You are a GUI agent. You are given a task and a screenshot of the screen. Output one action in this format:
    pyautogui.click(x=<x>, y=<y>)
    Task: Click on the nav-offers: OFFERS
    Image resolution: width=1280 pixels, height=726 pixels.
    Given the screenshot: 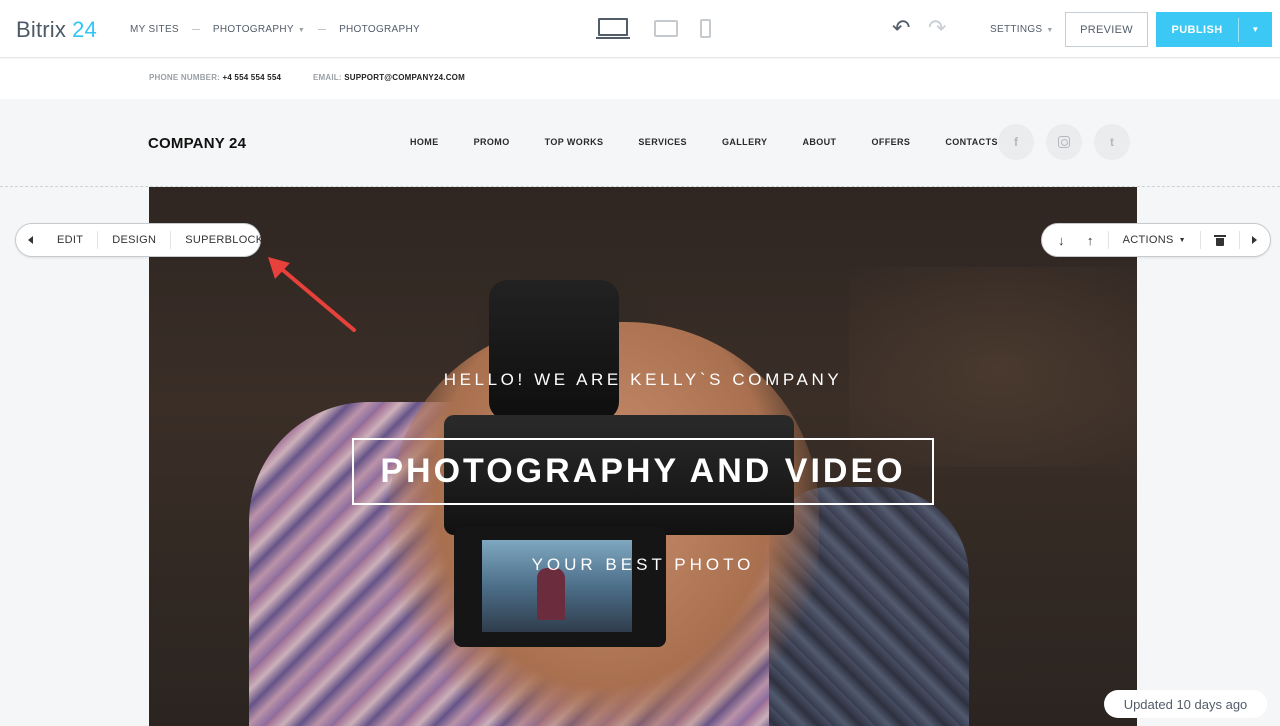 What is the action you would take?
    pyautogui.click(x=890, y=142)
    